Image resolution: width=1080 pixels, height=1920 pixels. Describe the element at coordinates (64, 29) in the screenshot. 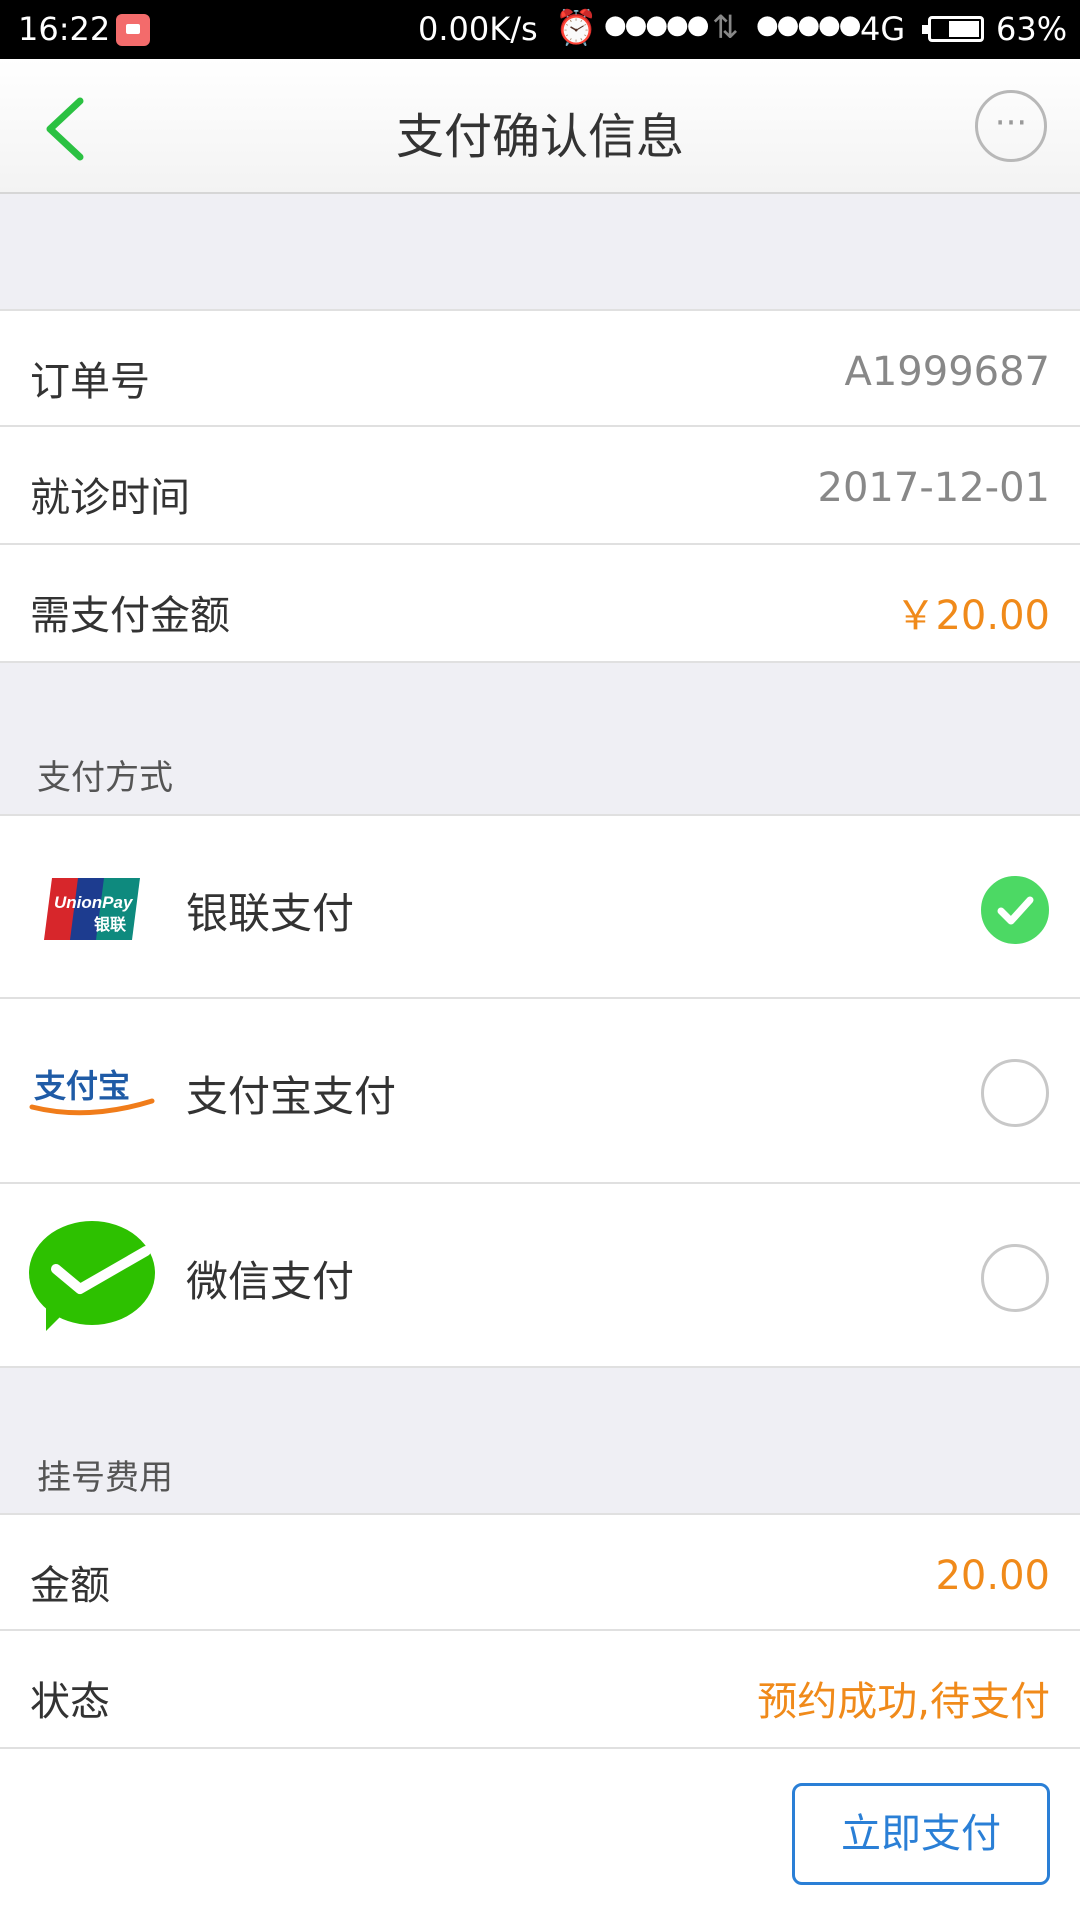

I see `status-time: 16:22` at that location.